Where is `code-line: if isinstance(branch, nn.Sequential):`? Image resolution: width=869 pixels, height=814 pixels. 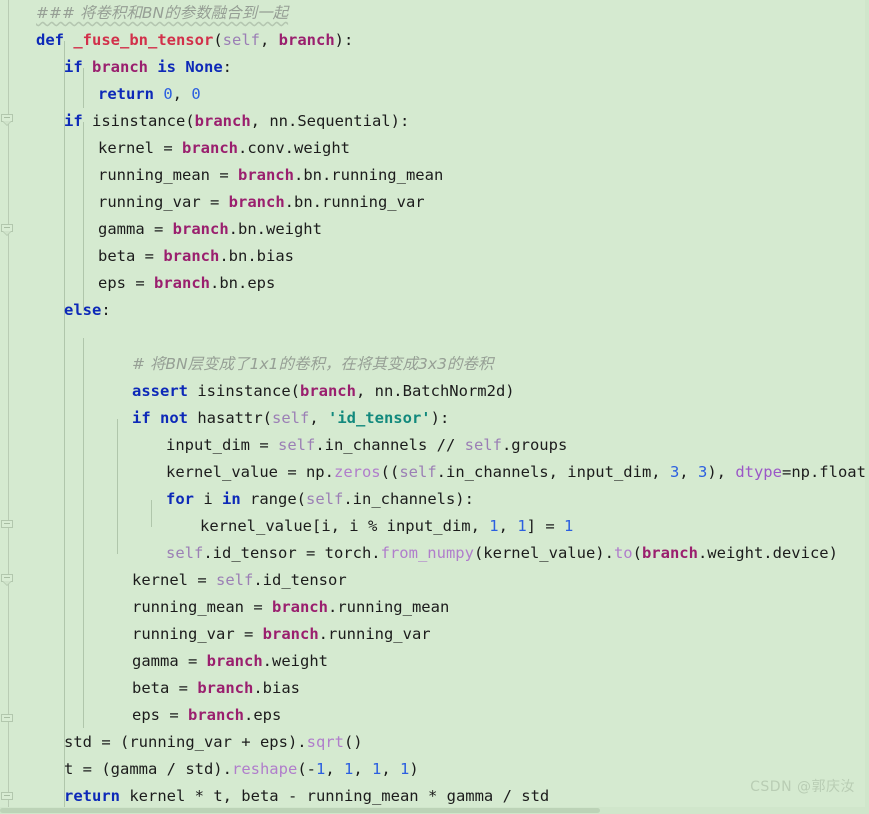
code-line: if isinstance(branch, nn.Sequential): is located at coordinates (236, 121).